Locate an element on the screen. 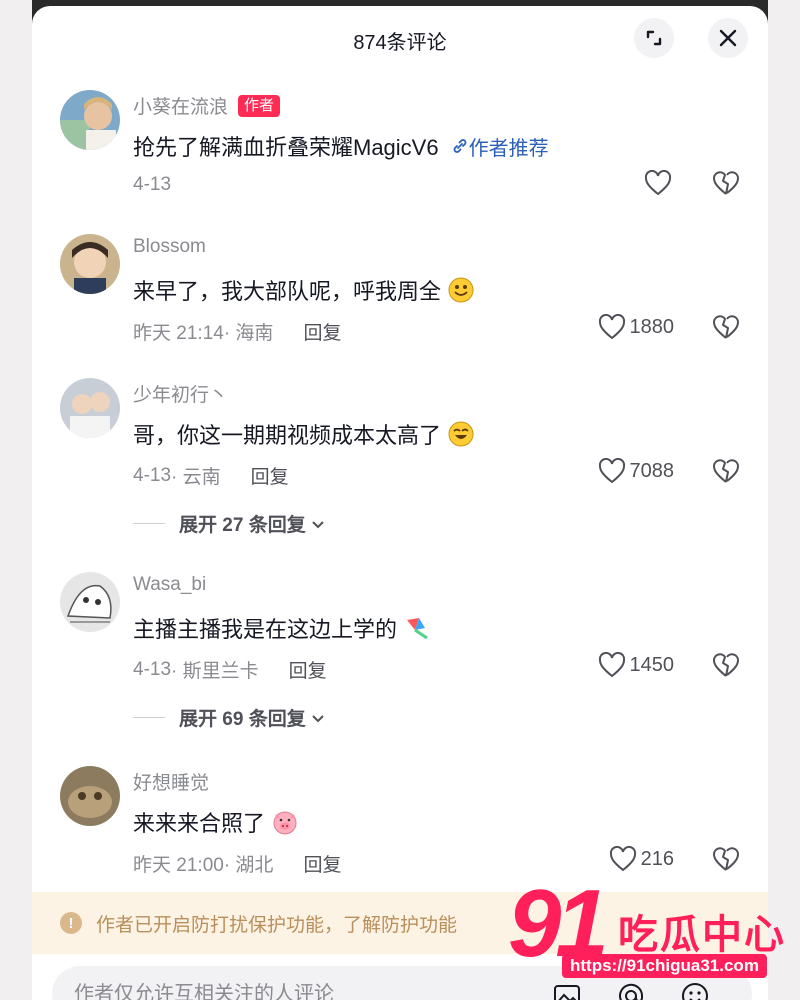  comment-meta: 4-13 · 斯里兰卡 回复 is located at coordinates (230, 669).